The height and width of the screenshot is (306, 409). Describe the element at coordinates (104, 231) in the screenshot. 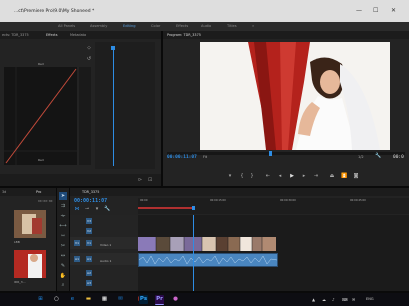

I see `track-header-v2: V2` at that location.